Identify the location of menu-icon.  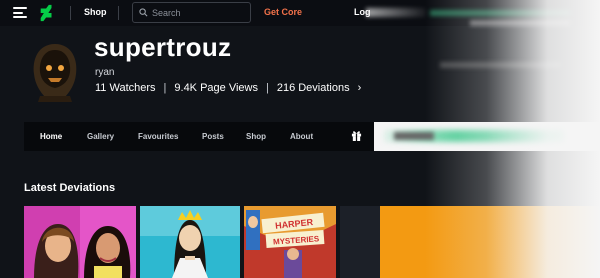
(20, 12).